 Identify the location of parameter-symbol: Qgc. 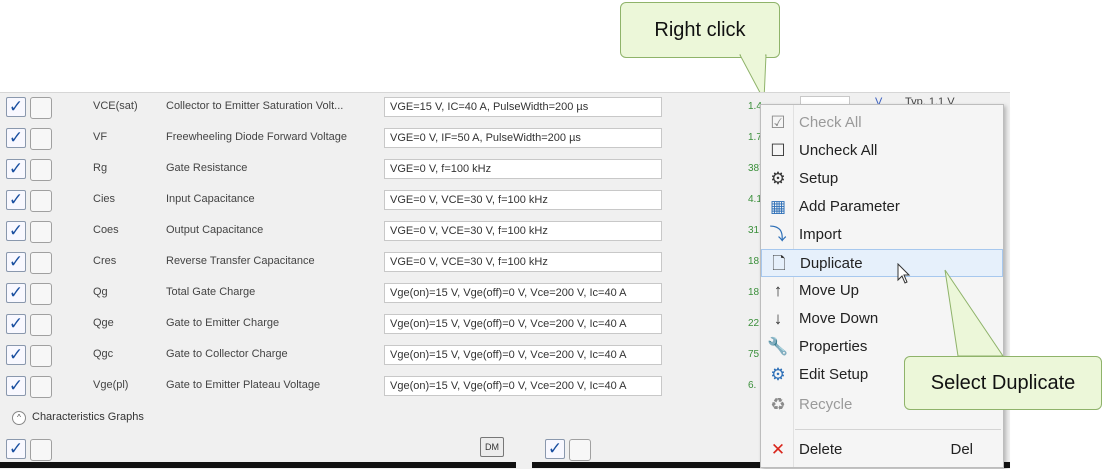
(103, 354).